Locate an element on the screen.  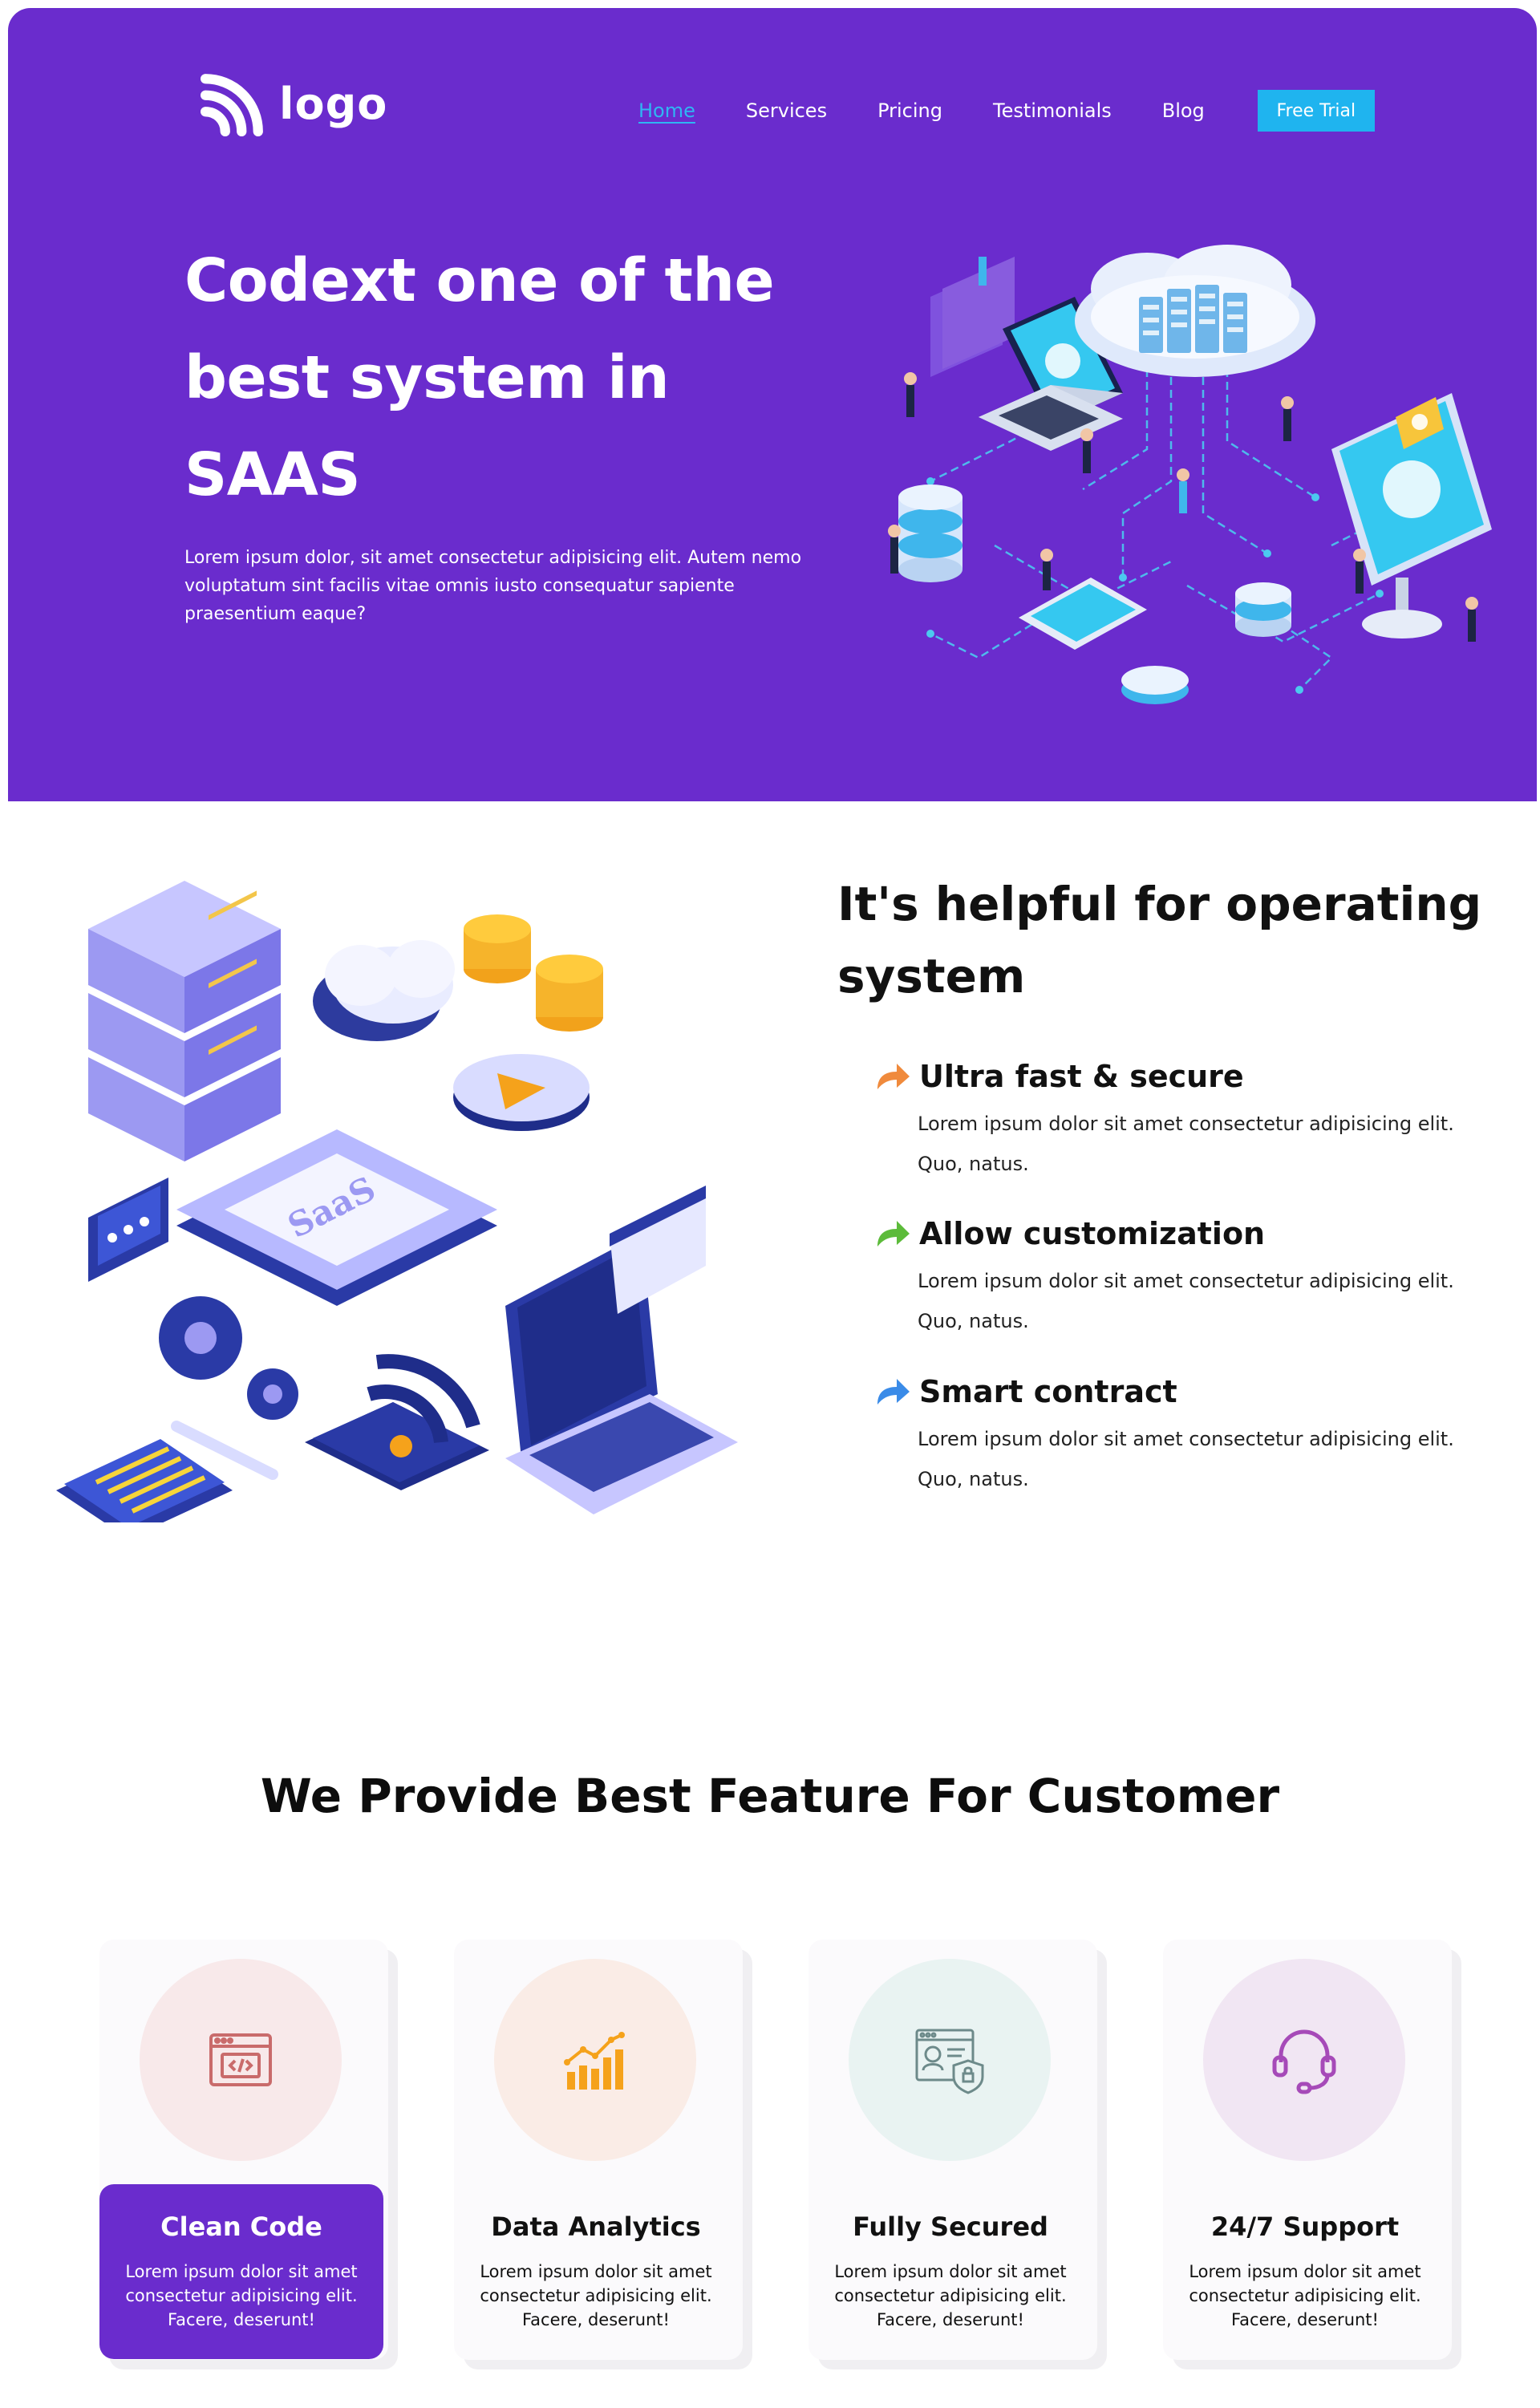
hero-title-line: SAAS is located at coordinates (272, 474).